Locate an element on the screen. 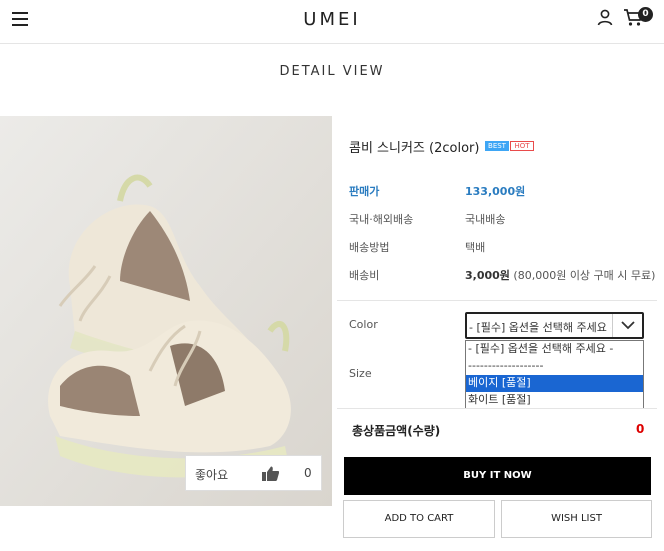 The height and width of the screenshot is (551, 664). hot-badge: HOT is located at coordinates (522, 146).